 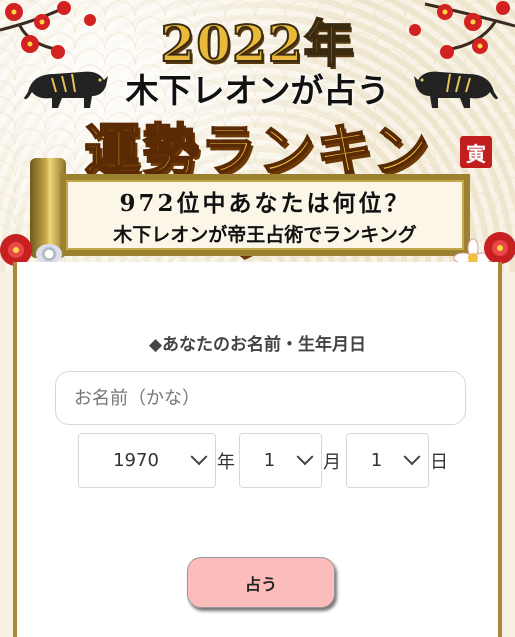 What do you see at coordinates (387, 460) in the screenshot?
I see `birth-day-select: 1` at bounding box center [387, 460].